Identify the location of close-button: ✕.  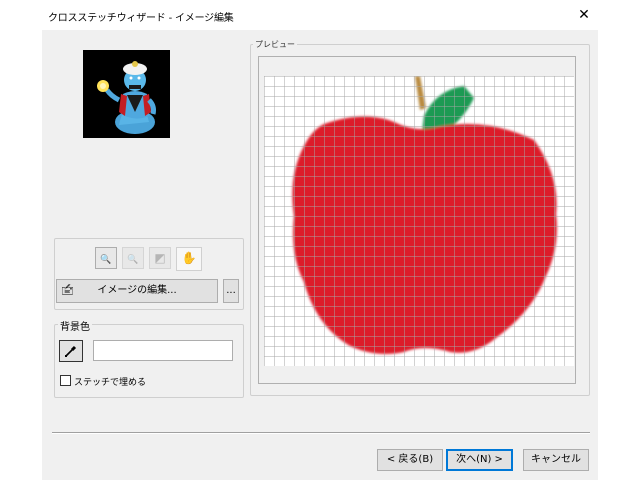
(584, 15).